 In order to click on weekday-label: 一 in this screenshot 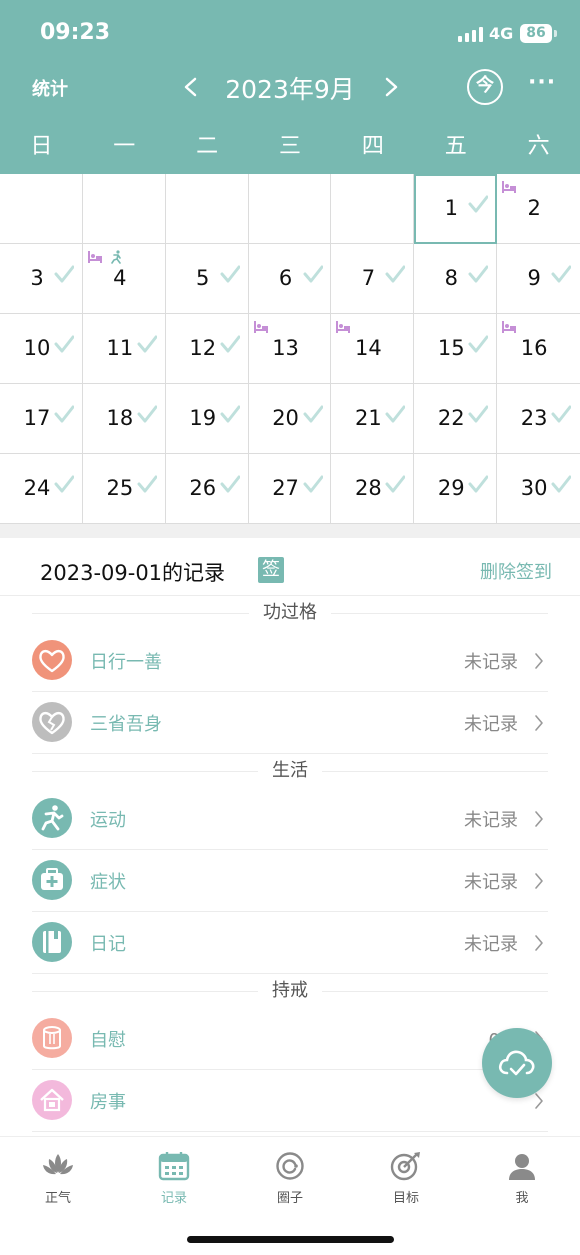, I will do `click(124, 146)`.